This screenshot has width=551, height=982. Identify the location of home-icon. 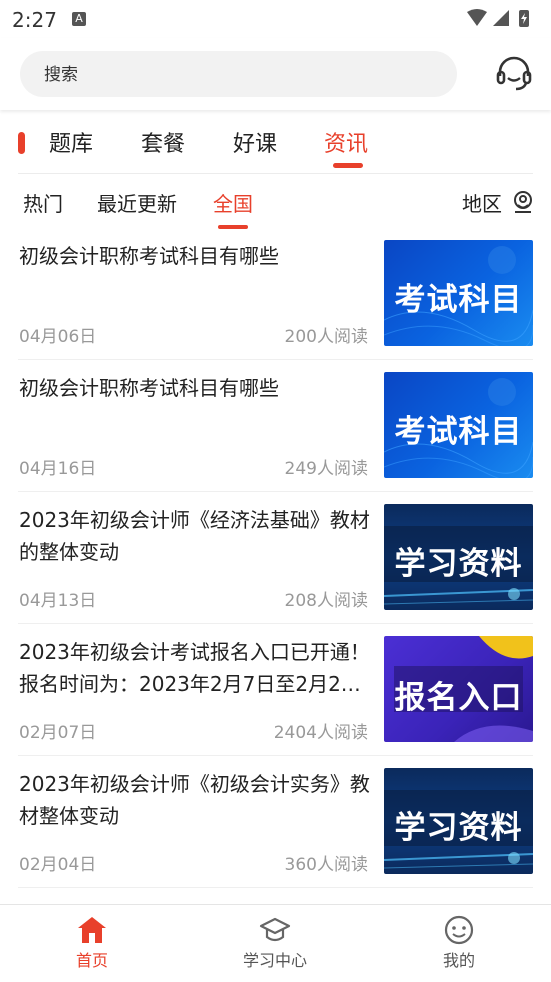
(92, 930).